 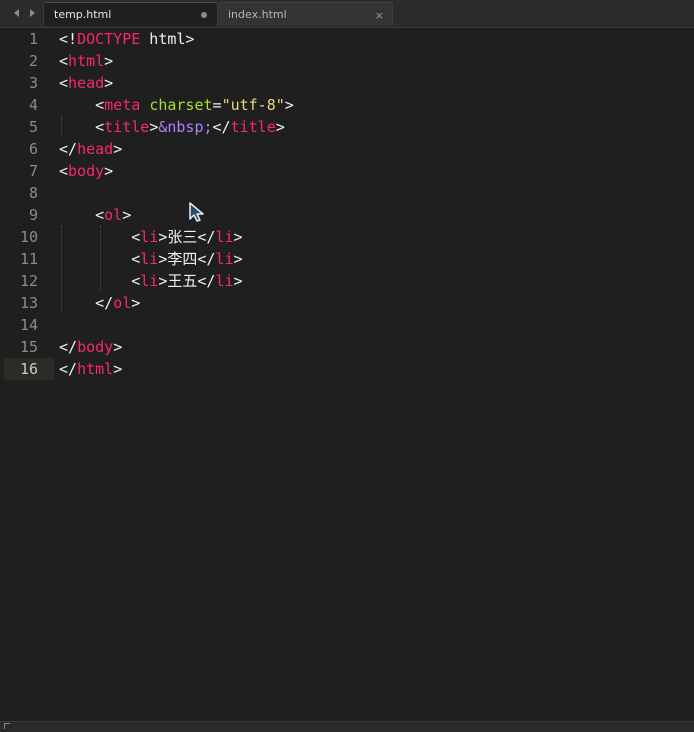 What do you see at coordinates (187, 281) in the screenshot?
I see `code-token: >王五</` at bounding box center [187, 281].